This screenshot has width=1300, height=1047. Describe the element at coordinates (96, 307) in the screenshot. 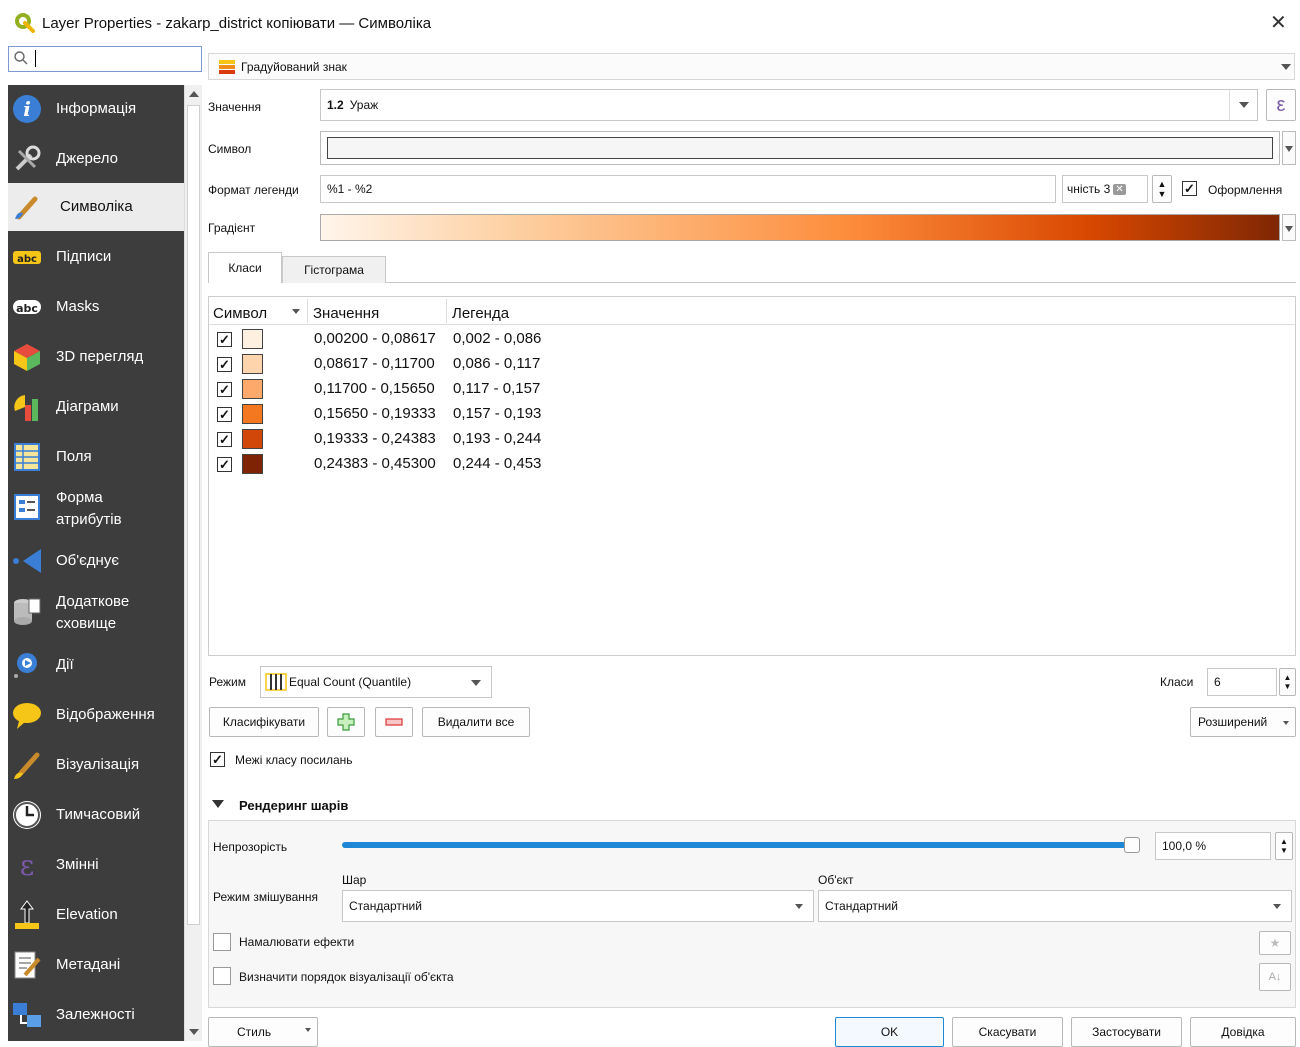

I see `sidebar-item-masks: abc Masks` at that location.